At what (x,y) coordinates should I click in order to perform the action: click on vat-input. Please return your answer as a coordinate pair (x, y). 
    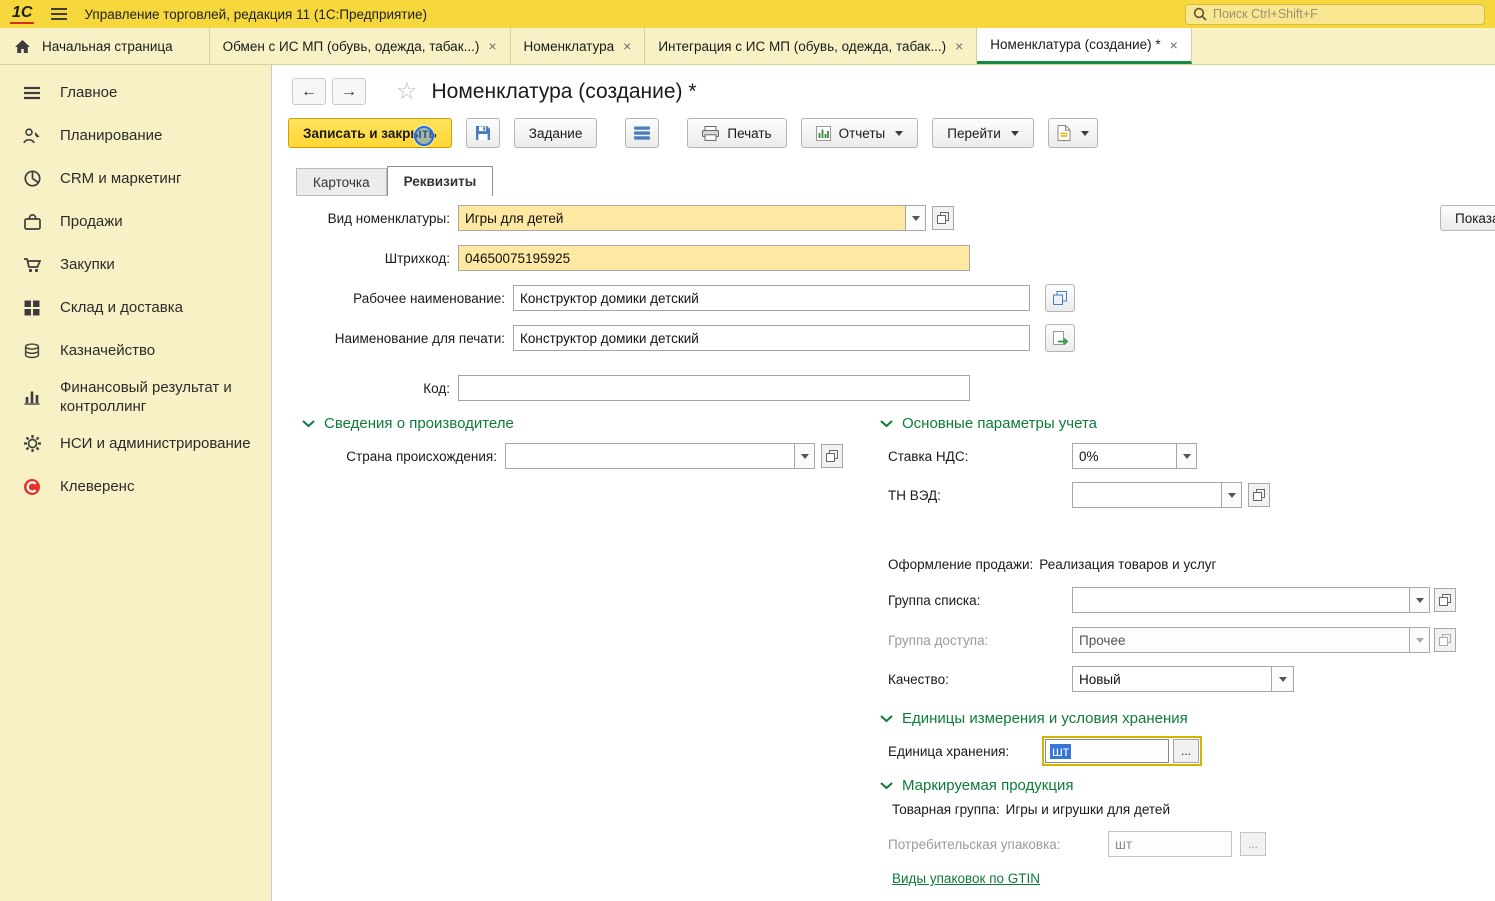
    Looking at the image, I should click on (1124, 456).